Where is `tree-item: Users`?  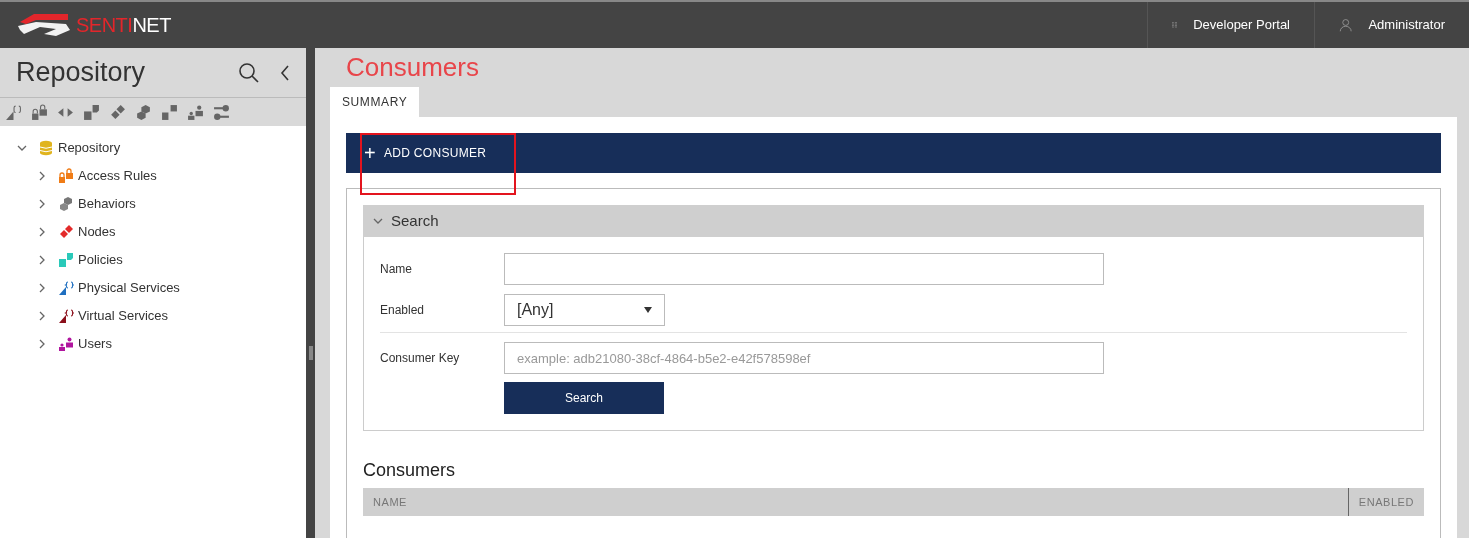
tree-item: Users is located at coordinates (95, 344).